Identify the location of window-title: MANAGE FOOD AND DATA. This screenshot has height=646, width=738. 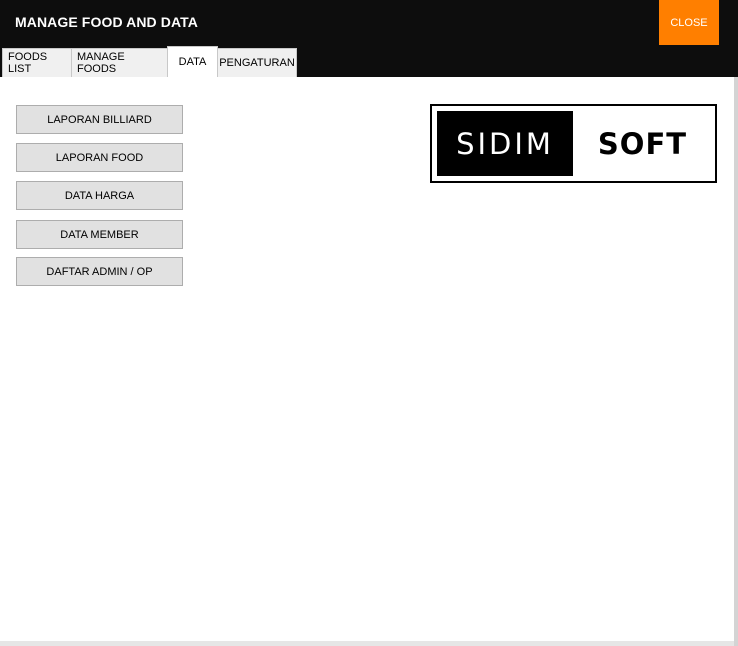
(106, 22).